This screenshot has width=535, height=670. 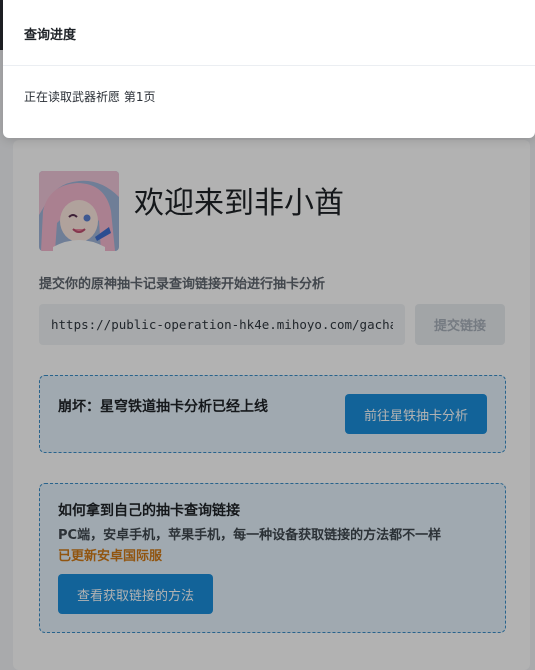 What do you see at coordinates (269, 65) in the screenshot?
I see `dialog-divider` at bounding box center [269, 65].